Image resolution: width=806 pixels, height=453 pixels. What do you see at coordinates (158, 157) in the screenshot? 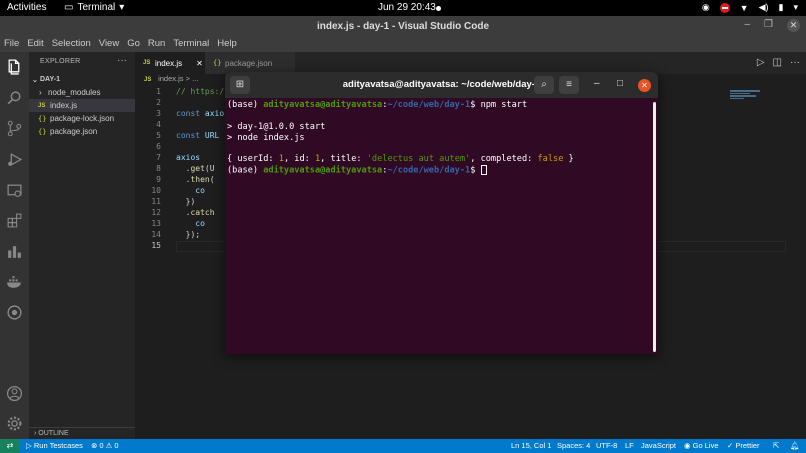
I see `line-number: 7` at bounding box center [158, 157].